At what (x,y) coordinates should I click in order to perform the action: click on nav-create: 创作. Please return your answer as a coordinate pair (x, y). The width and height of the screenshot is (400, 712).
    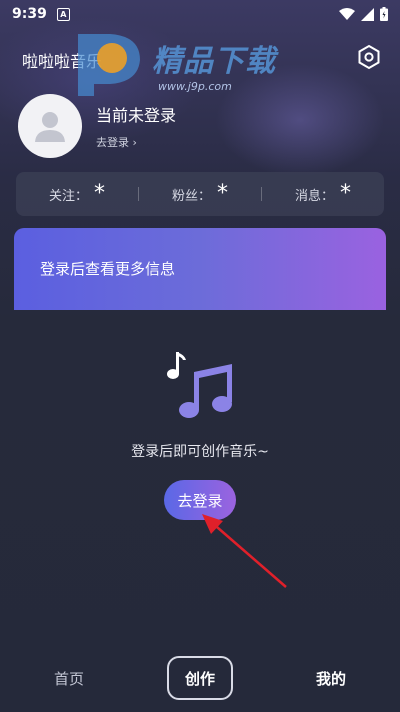
    Looking at the image, I should click on (200, 678).